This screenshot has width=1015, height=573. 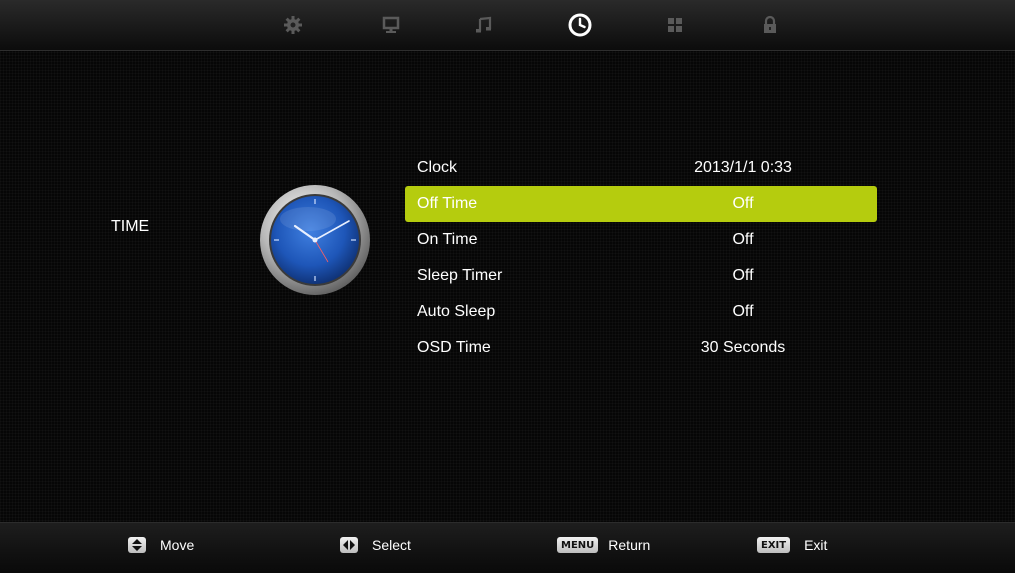 I want to click on left-right-arrows-icon, so click(x=349, y=545).